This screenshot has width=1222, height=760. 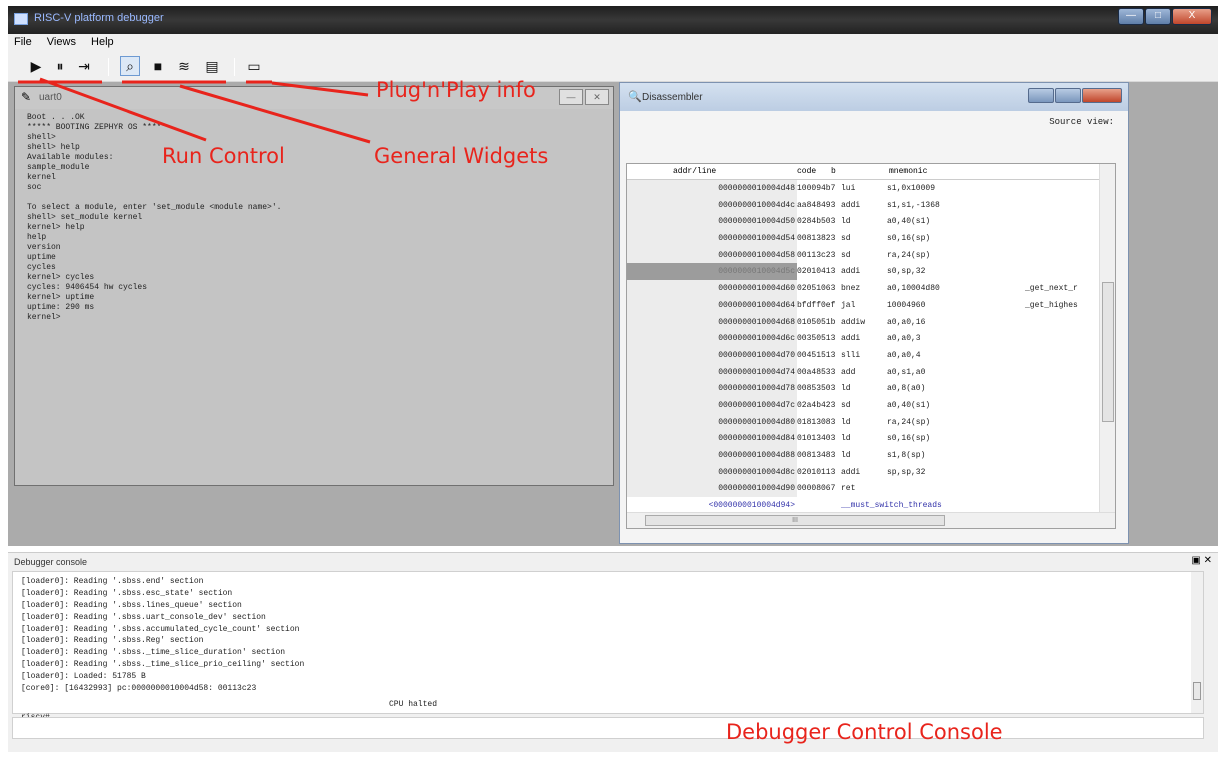 I want to click on uart-line: ***** BOOTING ZEPHYR OS *****, so click(x=97, y=127).